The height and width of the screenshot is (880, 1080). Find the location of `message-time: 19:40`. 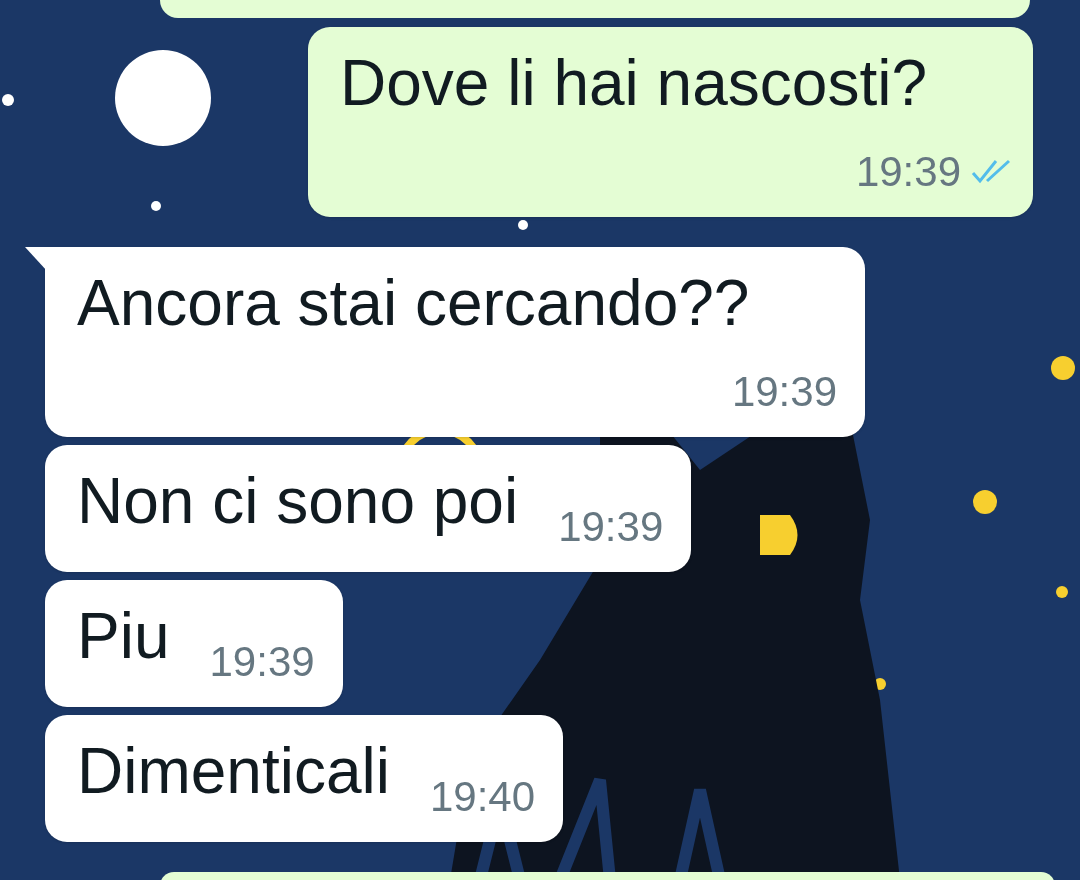

message-time: 19:40 is located at coordinates (482, 797).